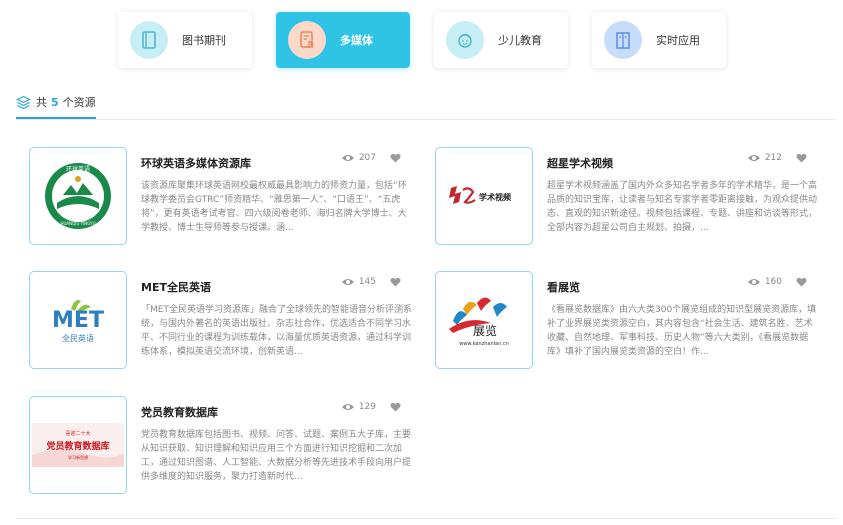 This screenshot has height=525, width=843. What do you see at coordinates (77, 223) in the screenshot?
I see `globe-logo-sub: HUANQIU YINGYU` at bounding box center [77, 223].